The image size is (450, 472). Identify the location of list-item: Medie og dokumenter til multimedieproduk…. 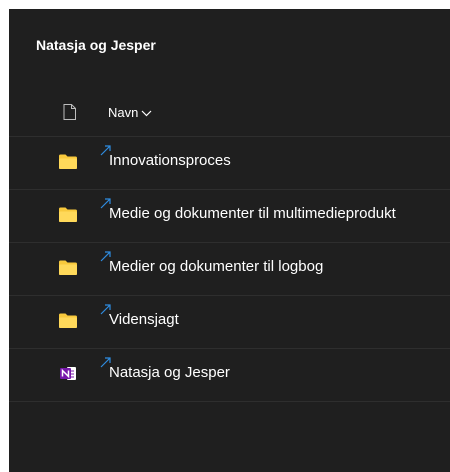
(229, 216).